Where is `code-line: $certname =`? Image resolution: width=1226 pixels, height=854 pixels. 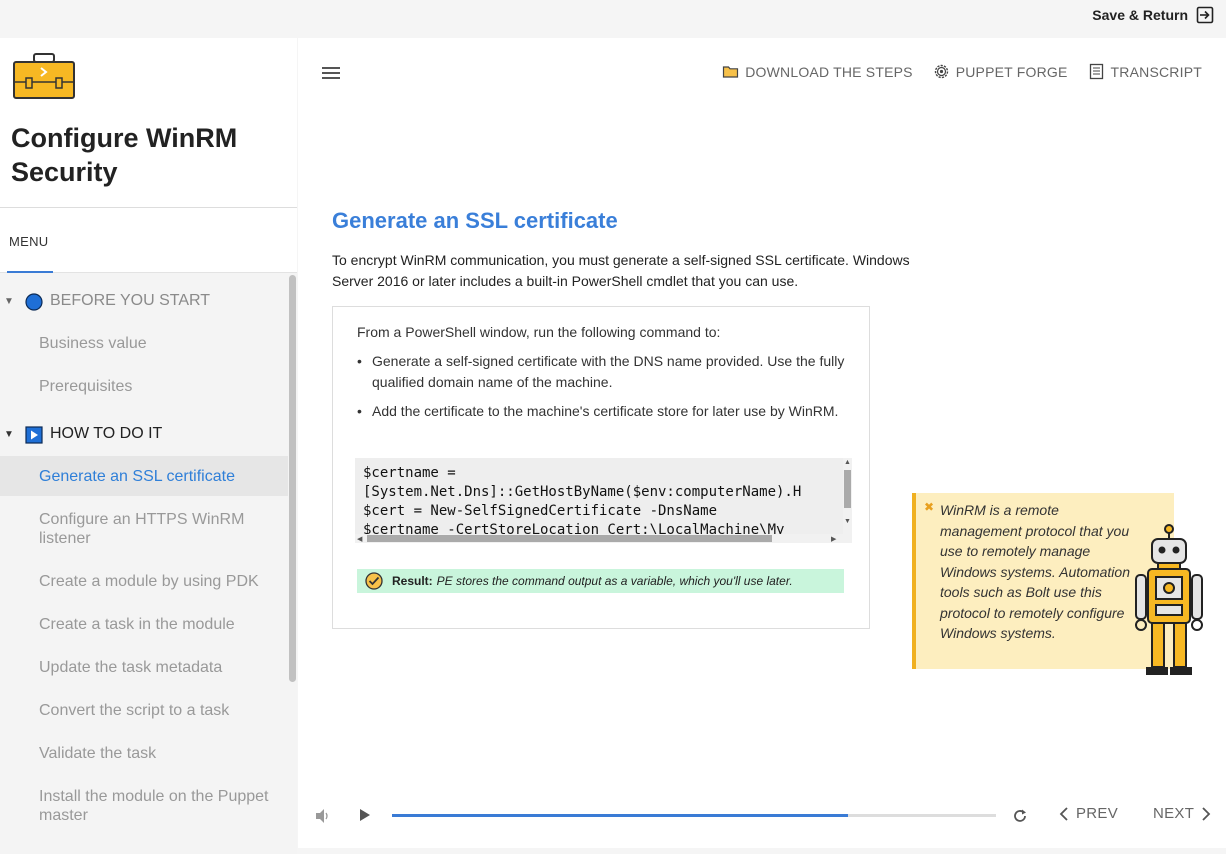 code-line: $certname = is located at coordinates (409, 473).